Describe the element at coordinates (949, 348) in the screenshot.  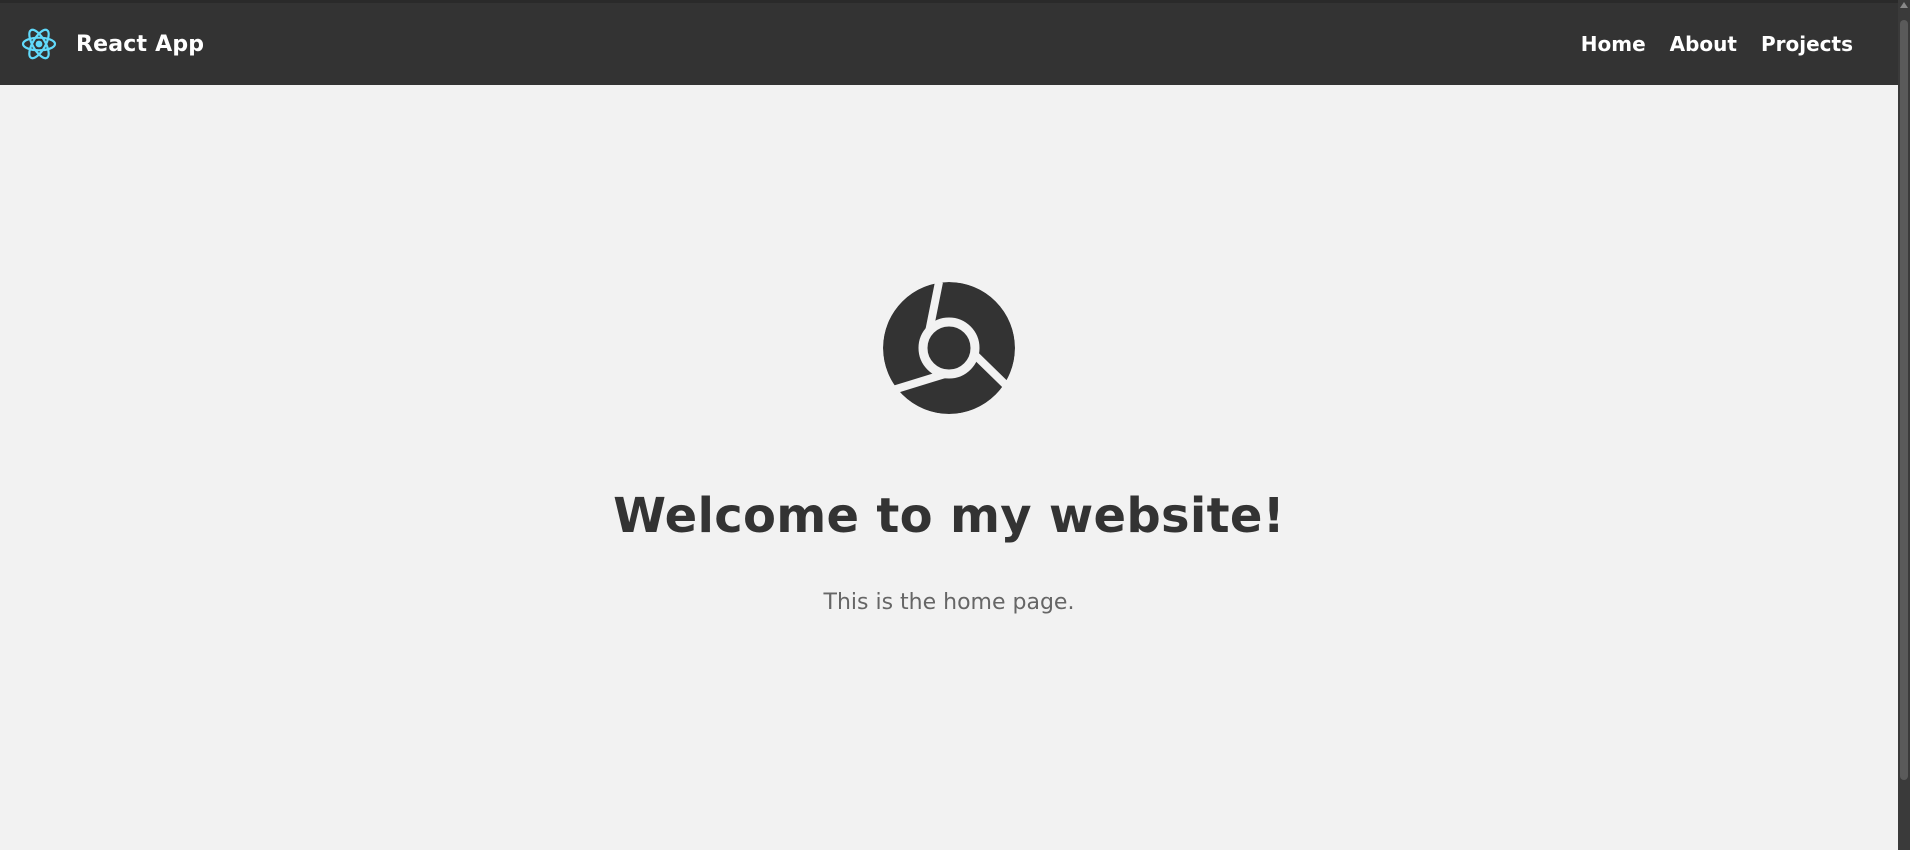
I see `chrome-logo-icon` at that location.